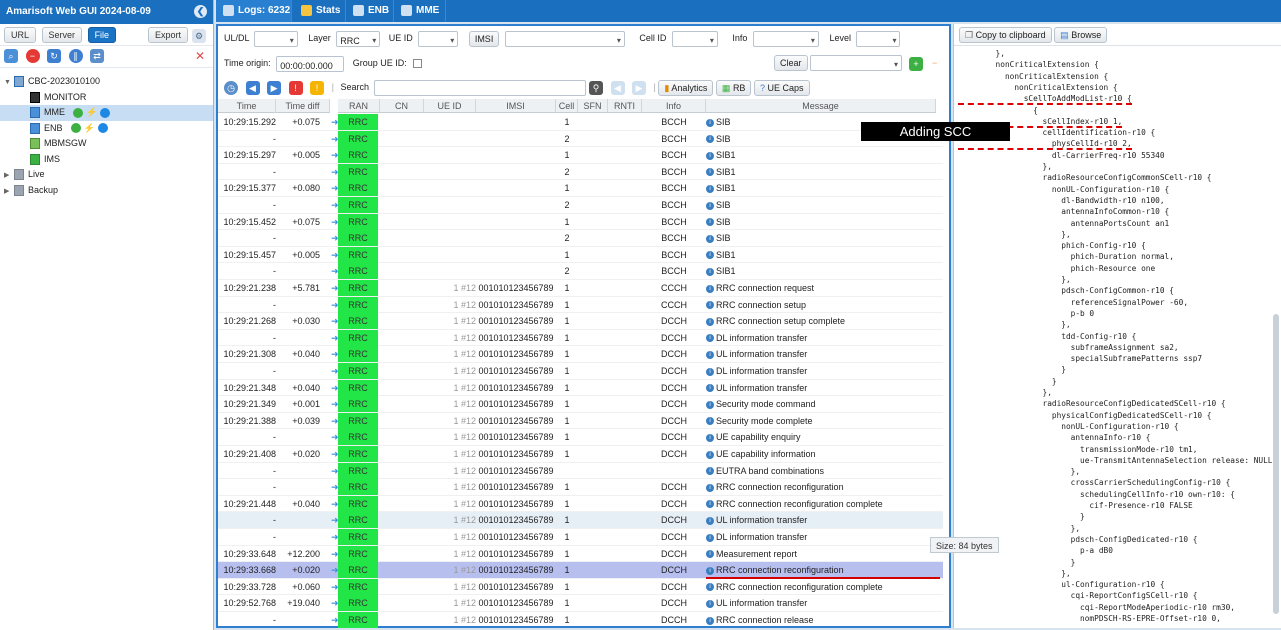 Image resolution: width=1281 pixels, height=630 pixels. What do you see at coordinates (450, 106) in the screenshot?
I see `column-header: UE ID` at bounding box center [450, 106].